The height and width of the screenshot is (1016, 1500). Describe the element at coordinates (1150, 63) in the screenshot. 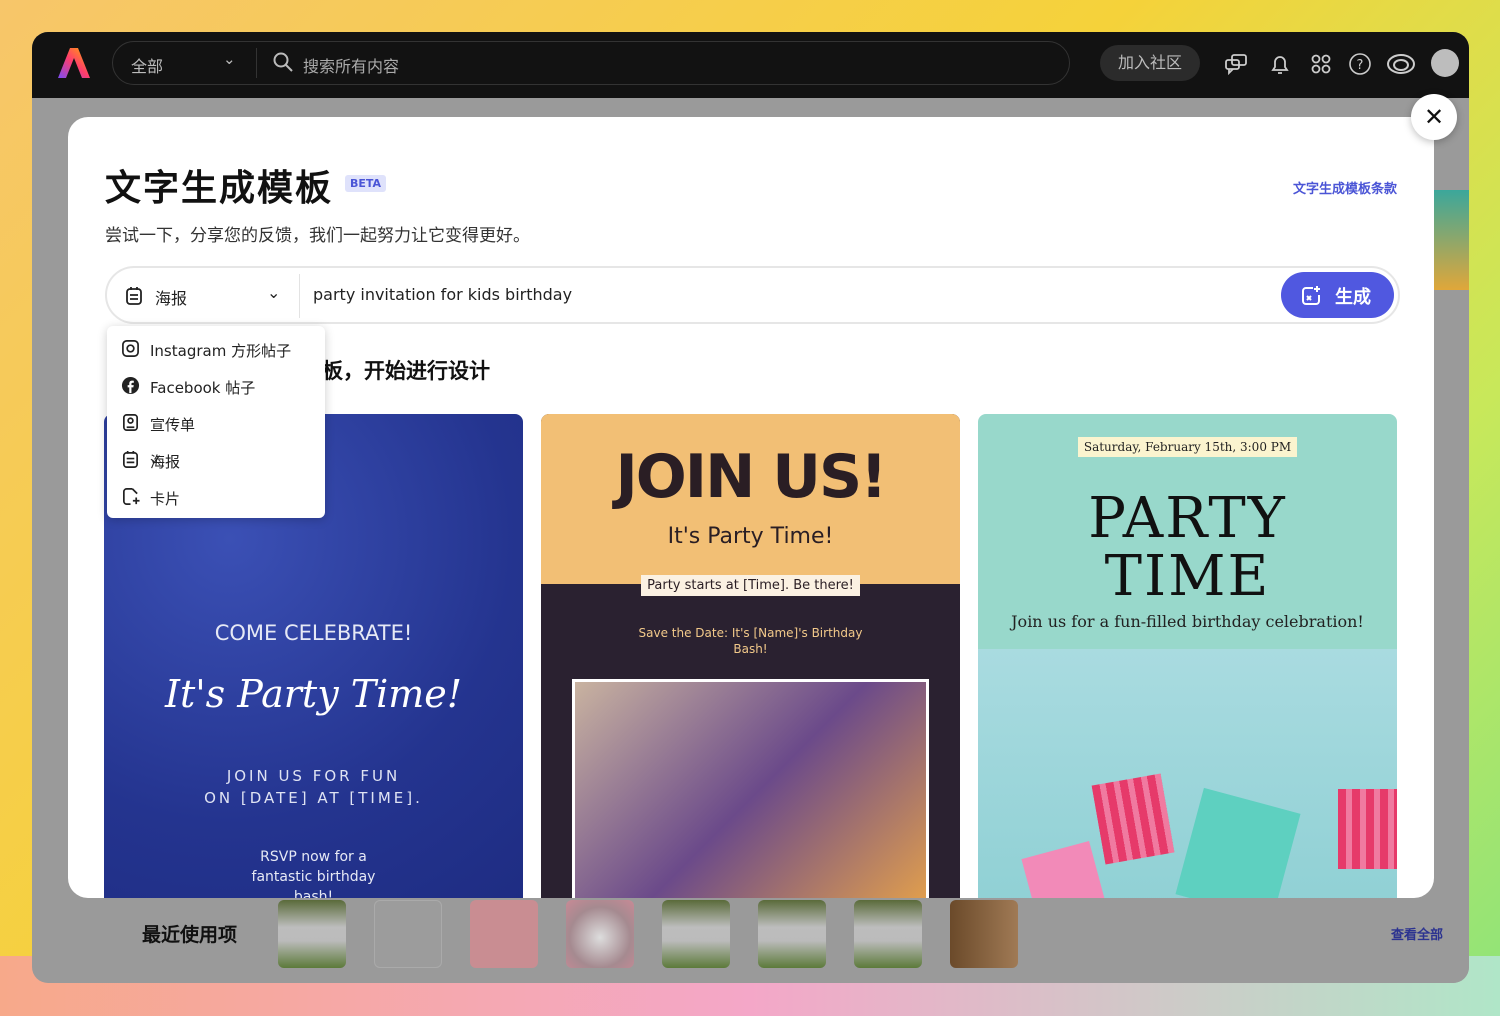

I see `join-community-button: 加入社区` at that location.